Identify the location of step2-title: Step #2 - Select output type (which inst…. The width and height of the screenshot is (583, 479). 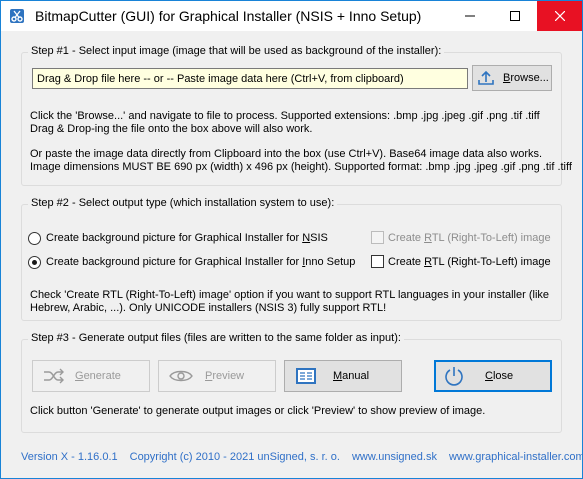
(183, 203).